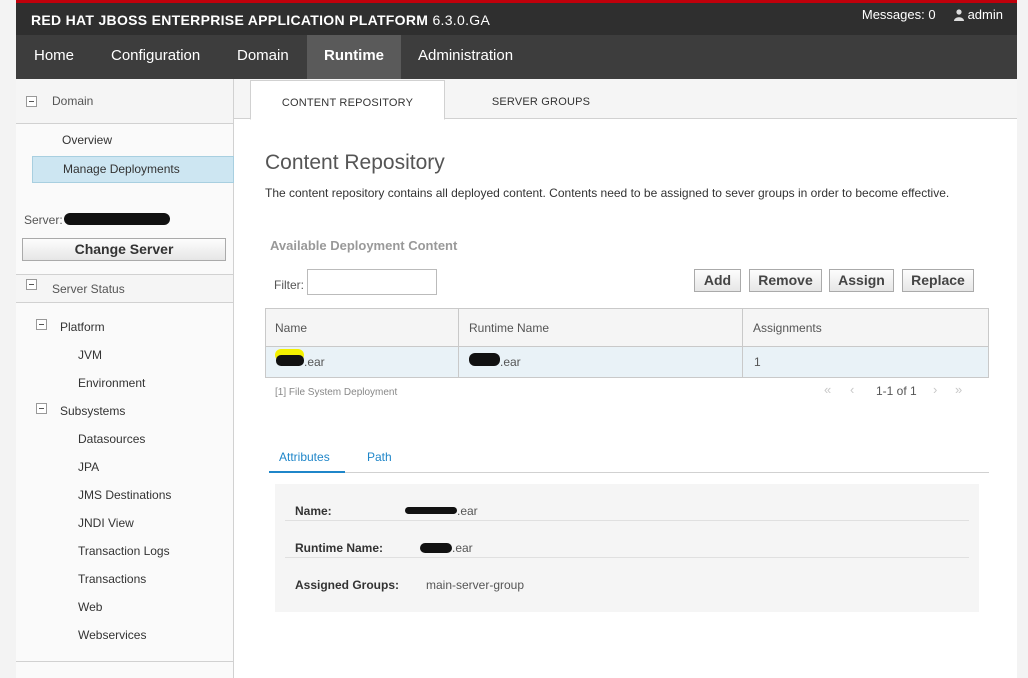 The height and width of the screenshot is (678, 1028). Describe the element at coordinates (133, 169) in the screenshot. I see `sidebar-item-manage-deployments: Manage Deployments` at that location.